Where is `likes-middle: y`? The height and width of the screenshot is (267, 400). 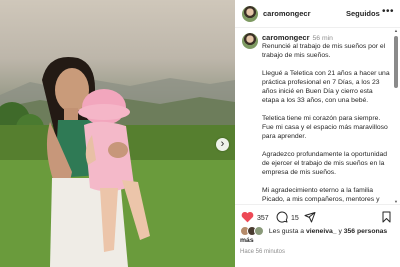
likes-middle: y is located at coordinates (340, 231).